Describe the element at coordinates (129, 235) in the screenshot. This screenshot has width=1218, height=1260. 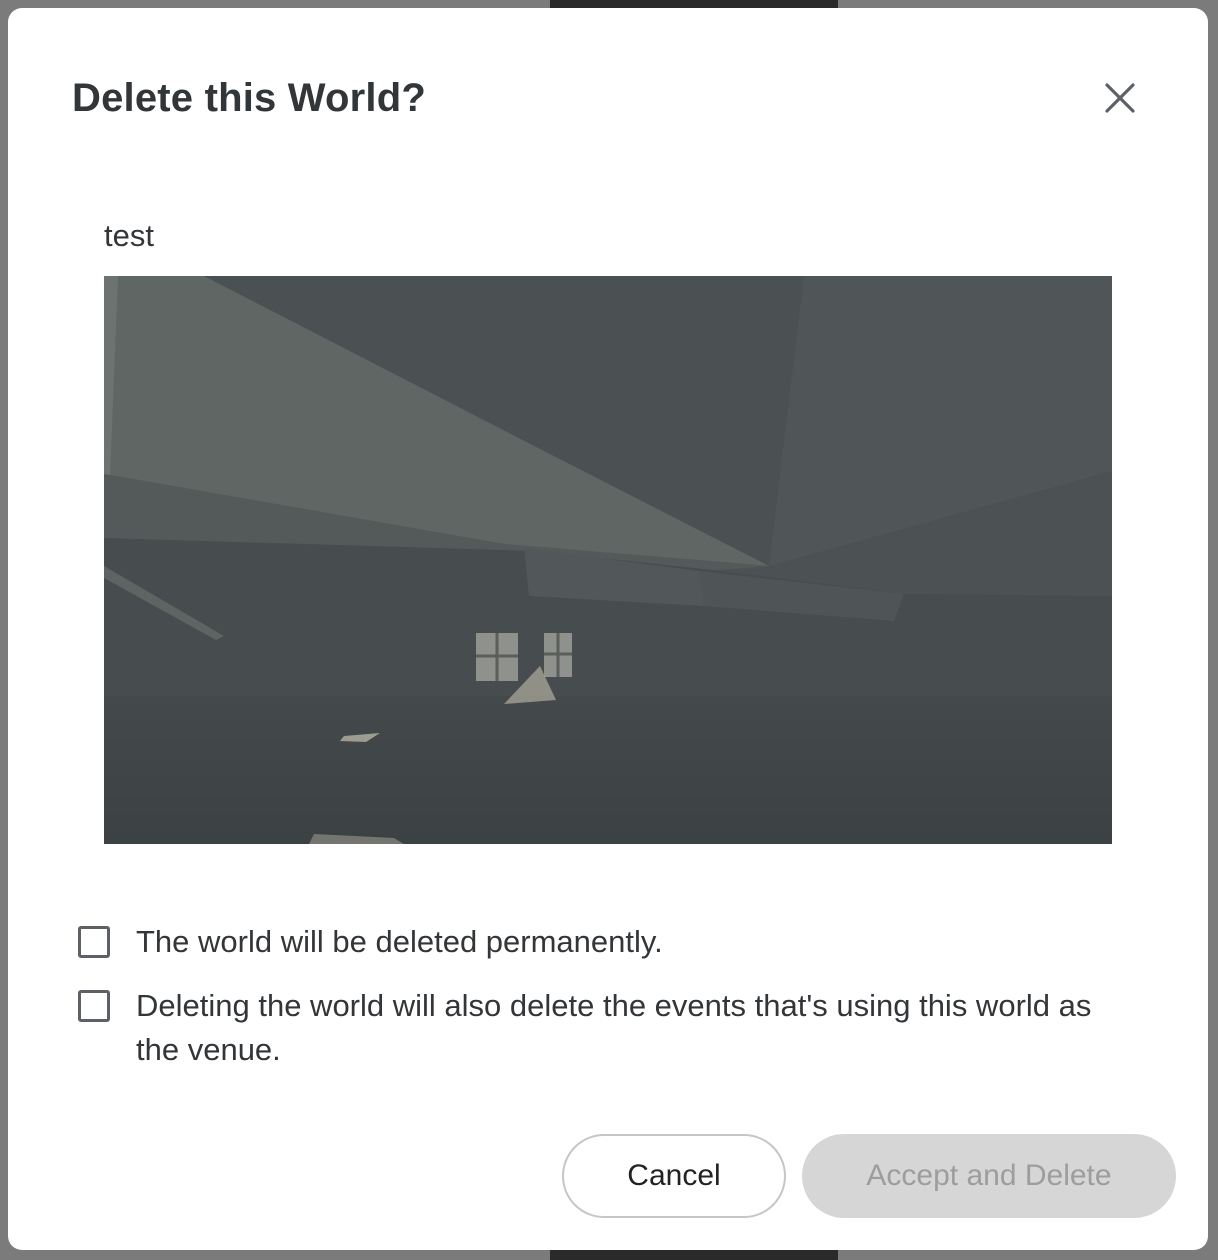
I see `world-name: test` at that location.